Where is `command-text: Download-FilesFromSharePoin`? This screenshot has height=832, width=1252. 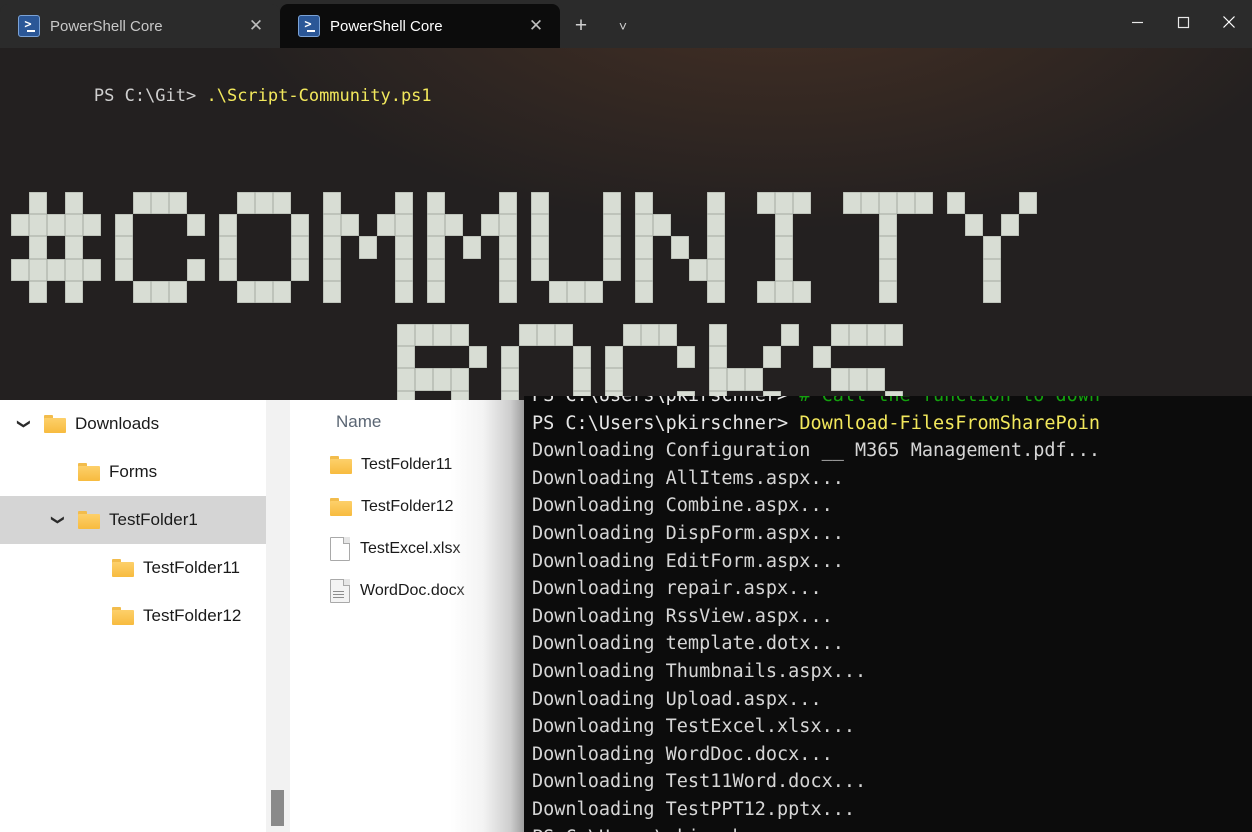 command-text: Download-FilesFromSharePoin is located at coordinates (950, 423).